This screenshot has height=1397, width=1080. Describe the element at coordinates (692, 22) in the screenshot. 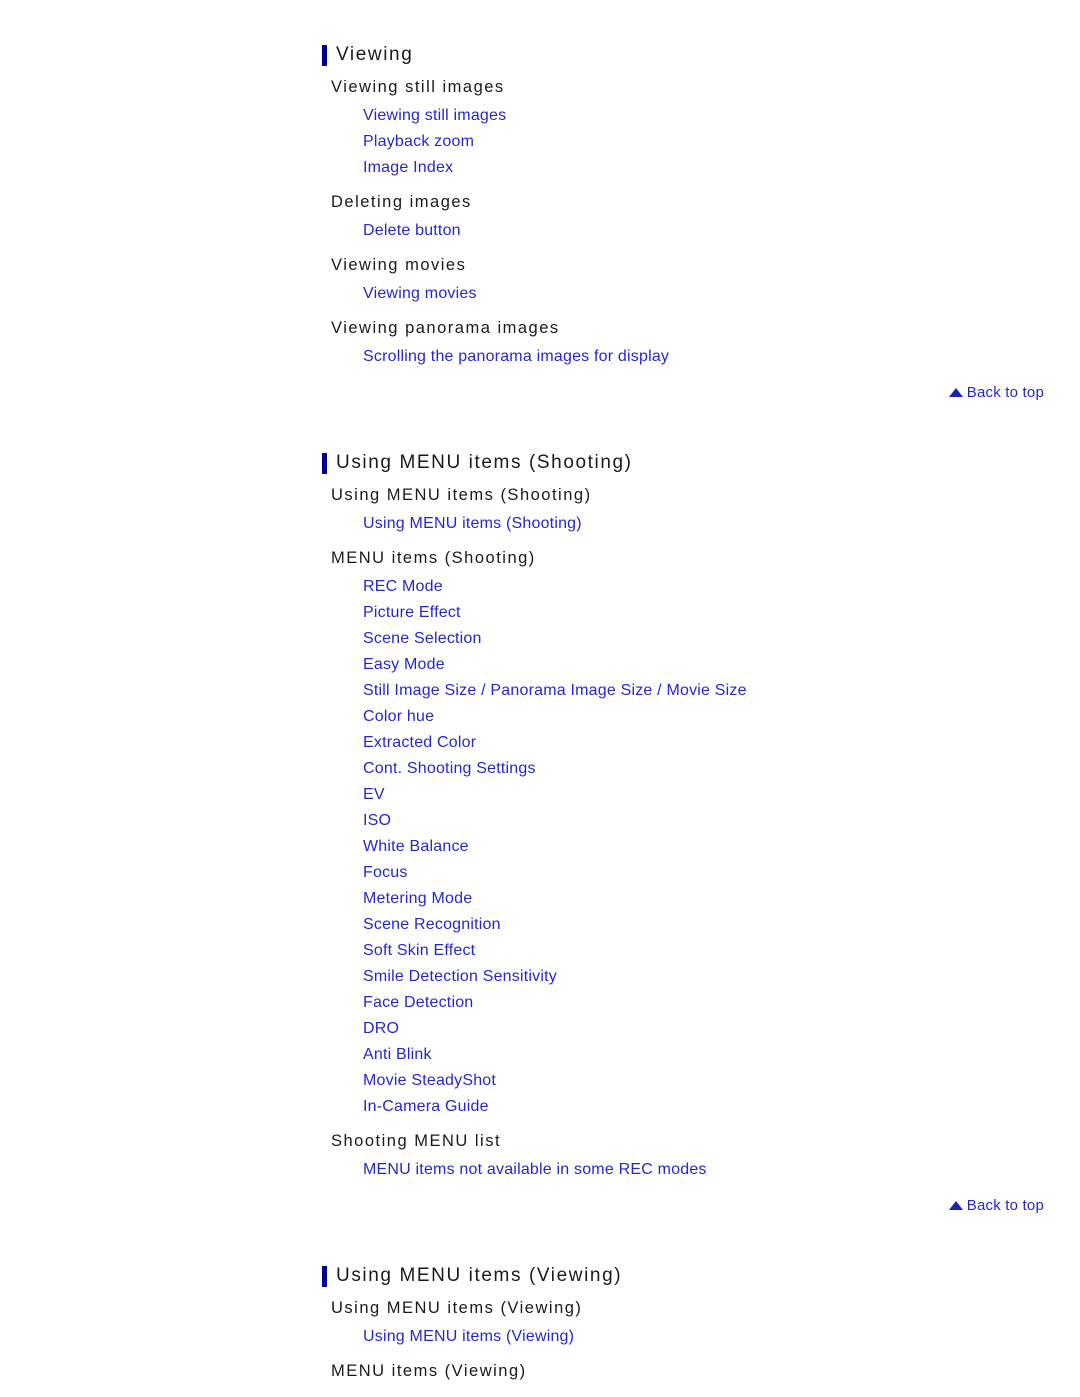

I see `top-spacer` at that location.